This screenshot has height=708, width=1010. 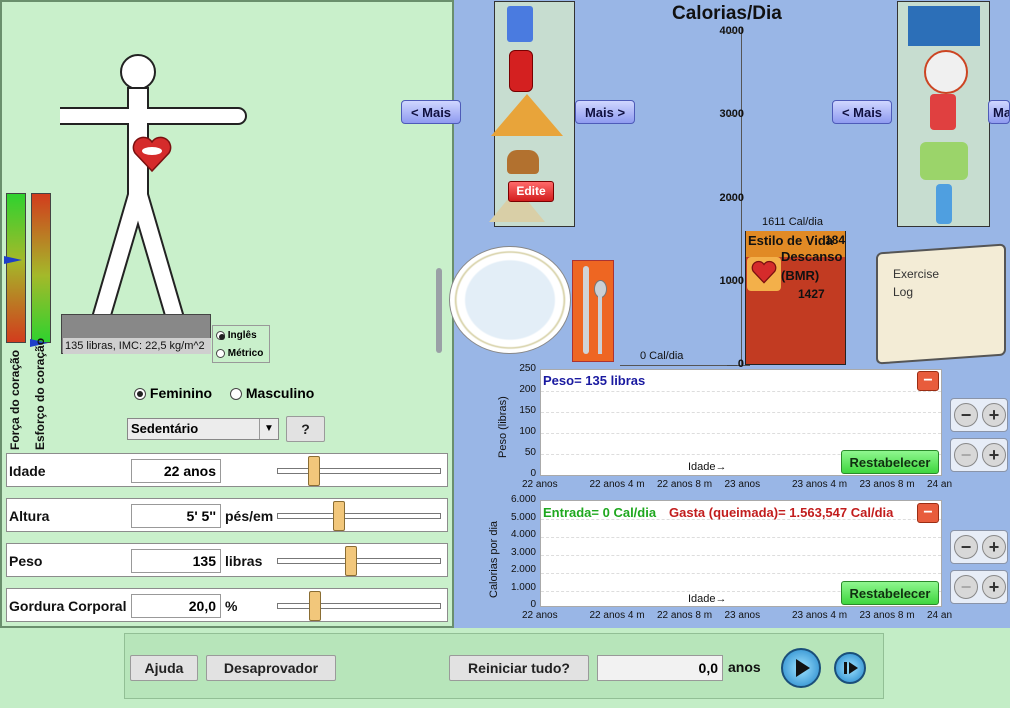 I want to click on knife-icon, so click(x=586, y=310).